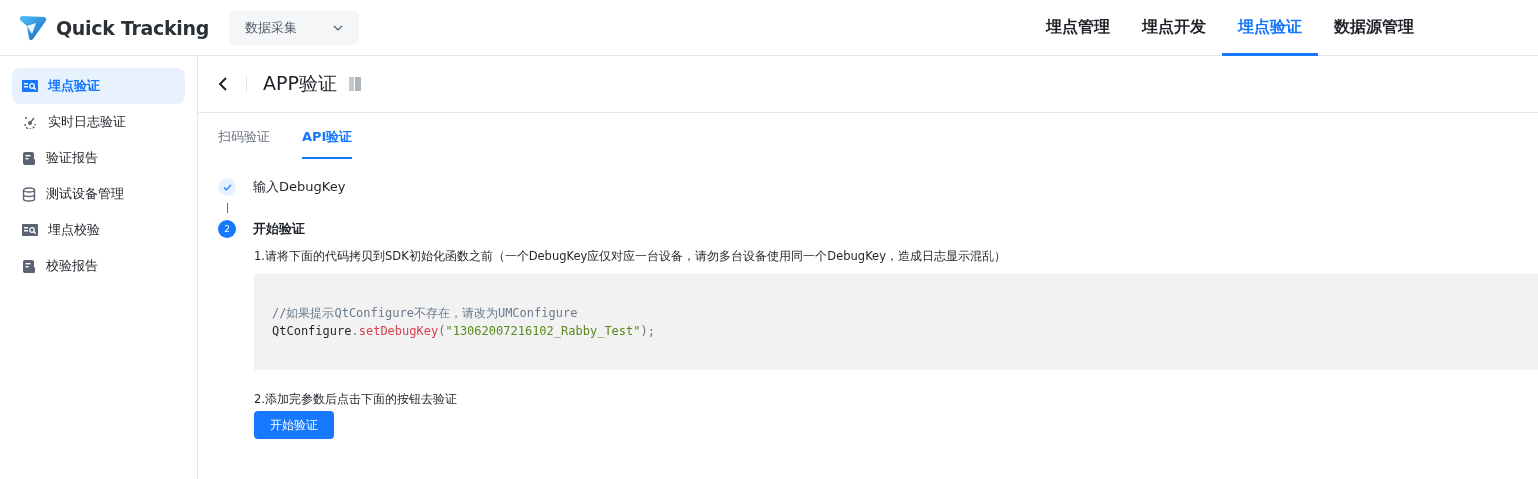 The width and height of the screenshot is (1538, 479). Describe the element at coordinates (1078, 28) in the screenshot. I see `nav-tab: 埋点管理` at that location.